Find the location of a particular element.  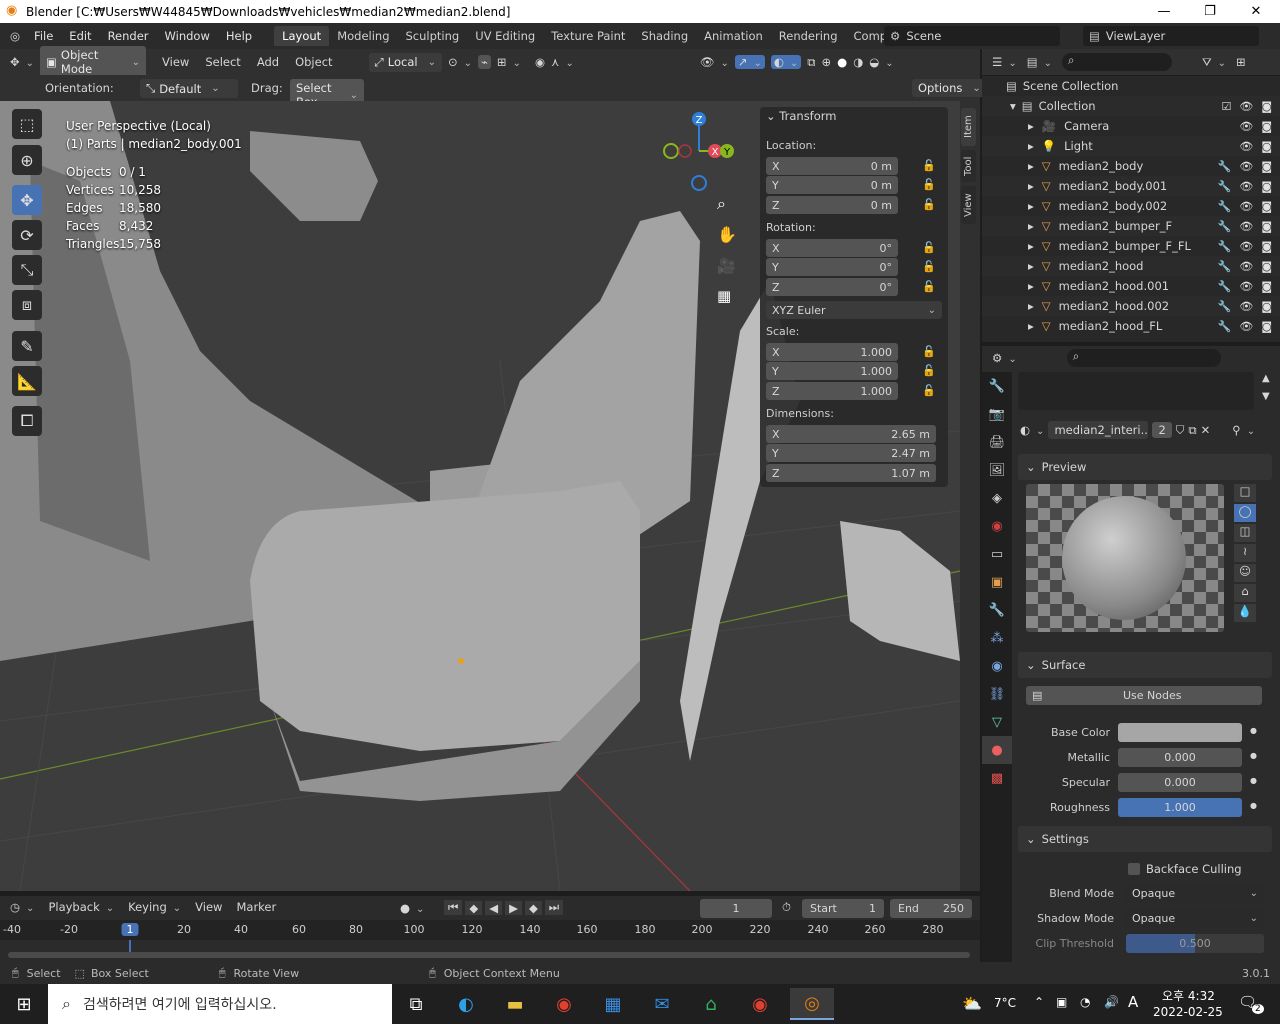

display-mode-icon: ▤ is located at coordinates (1039, 62).